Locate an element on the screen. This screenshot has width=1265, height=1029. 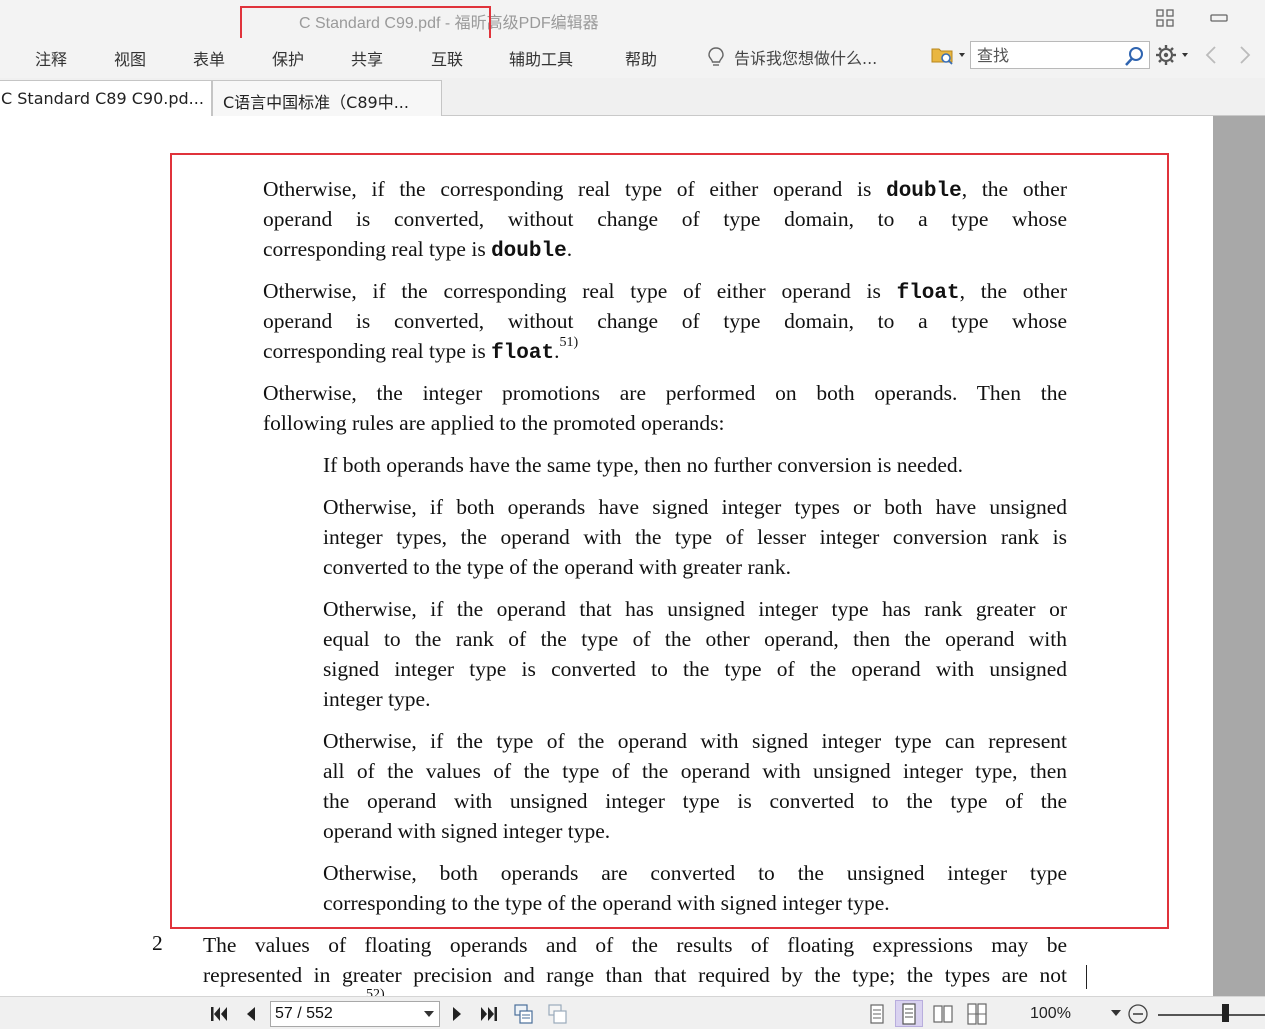
text-cursor is located at coordinates (1086, 977).